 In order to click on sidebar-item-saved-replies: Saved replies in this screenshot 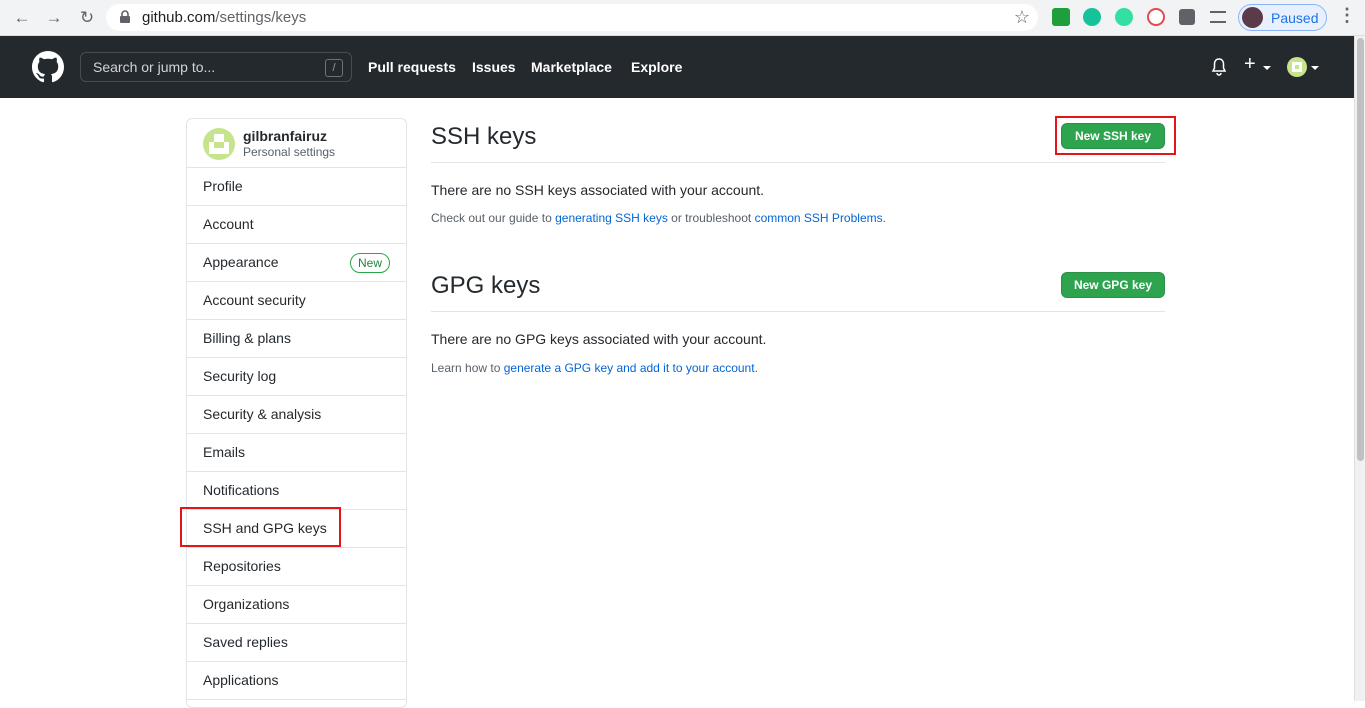, I will do `click(296, 643)`.